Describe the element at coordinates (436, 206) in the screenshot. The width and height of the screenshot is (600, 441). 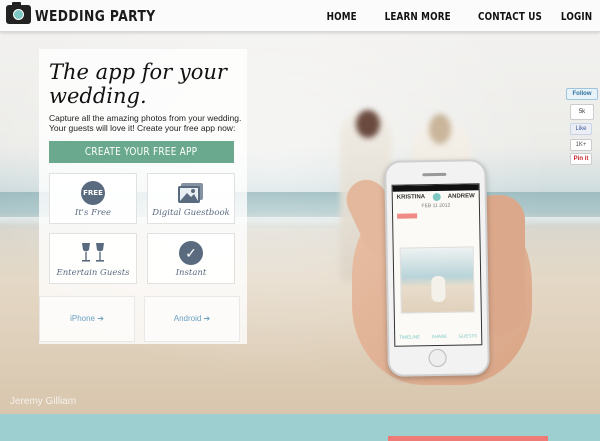
I see `phone-date: FEB 11 2012` at that location.